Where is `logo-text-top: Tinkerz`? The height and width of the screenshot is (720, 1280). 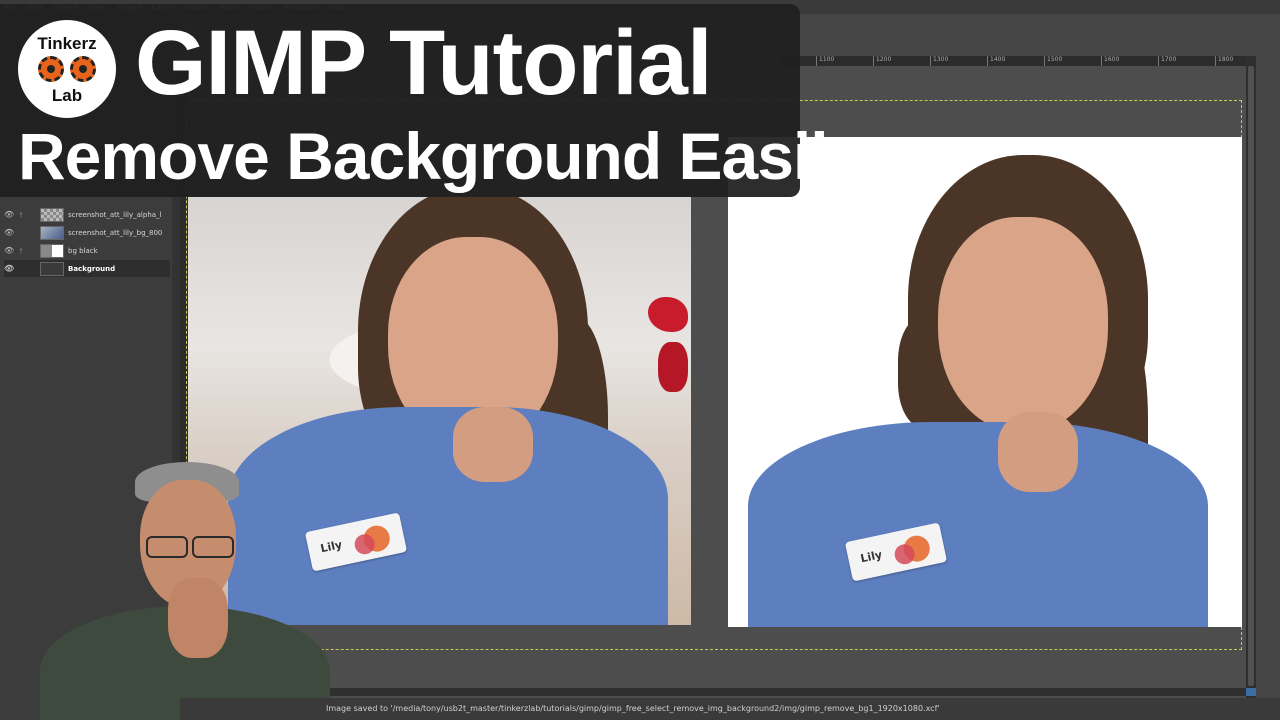 logo-text-top: Tinkerz is located at coordinates (67, 43).